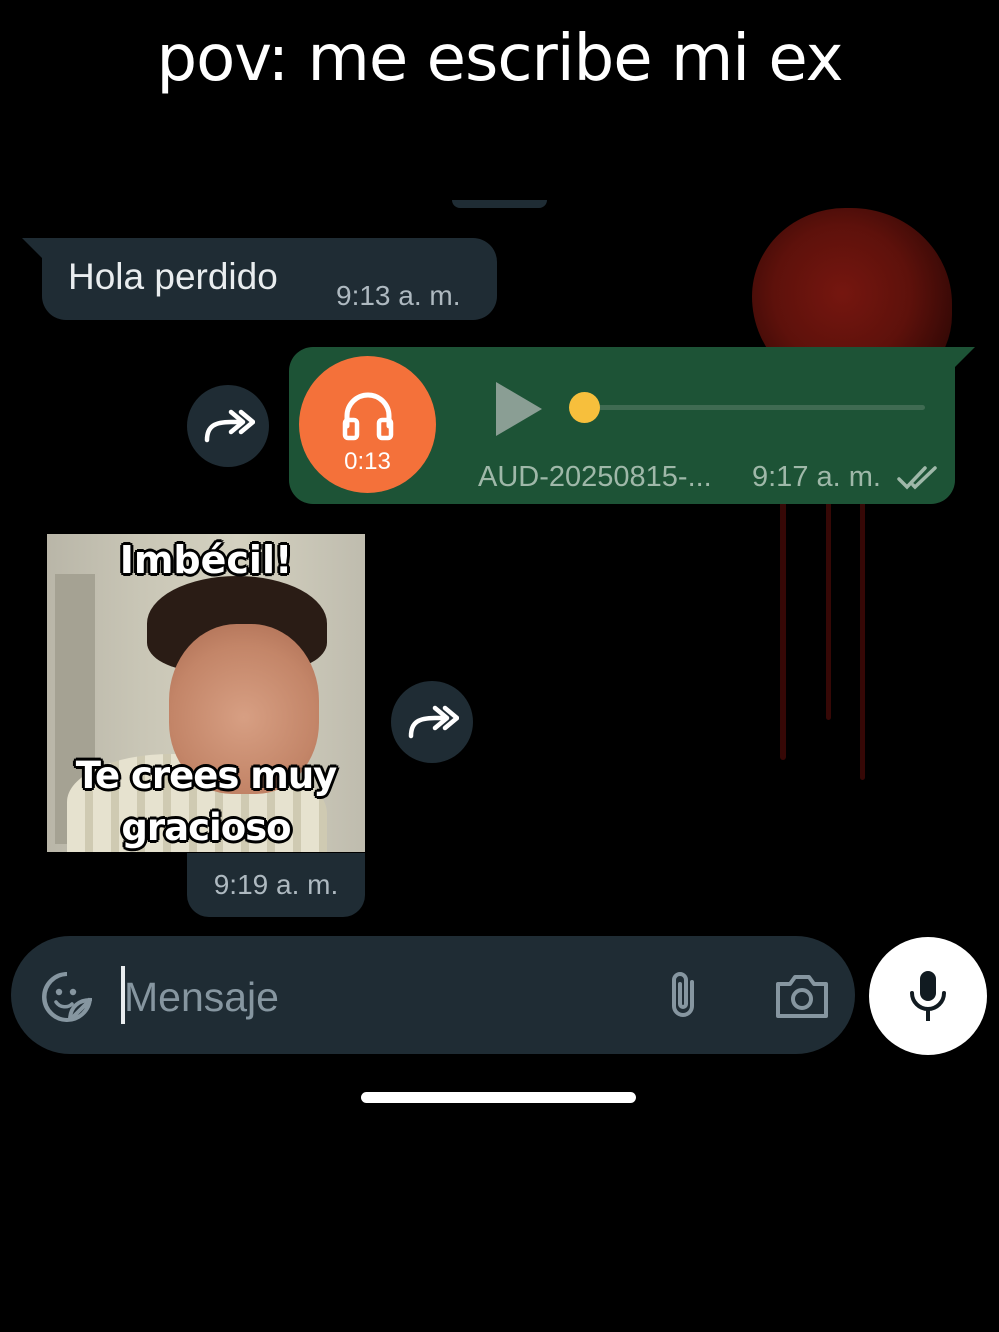 Image resolution: width=999 pixels, height=1332 pixels. What do you see at coordinates (683, 994) in the screenshot?
I see `attach-icon` at bounding box center [683, 994].